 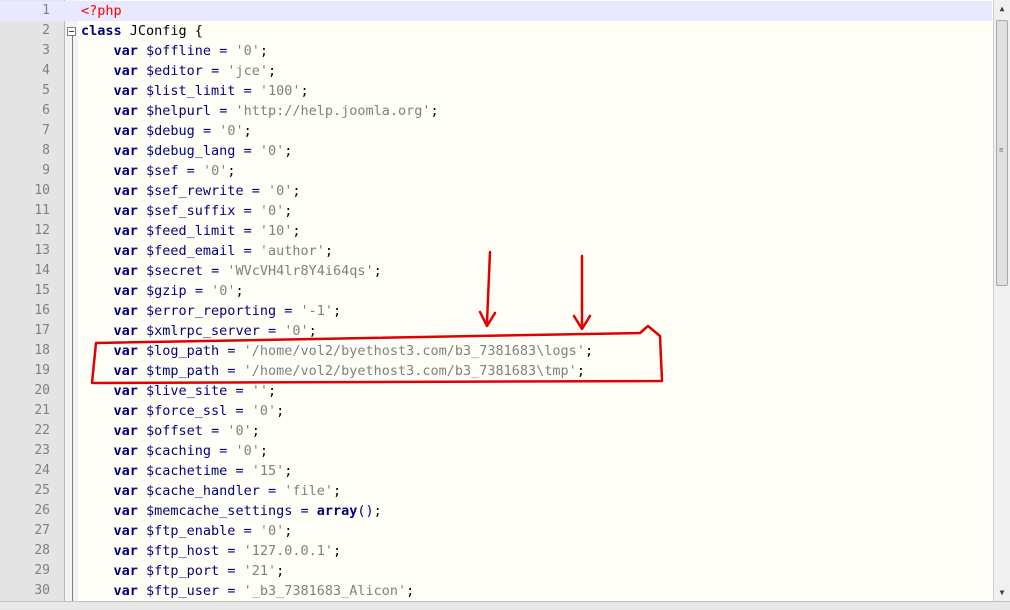 I want to click on code-text: var $offset = '0';, so click(x=170, y=431).